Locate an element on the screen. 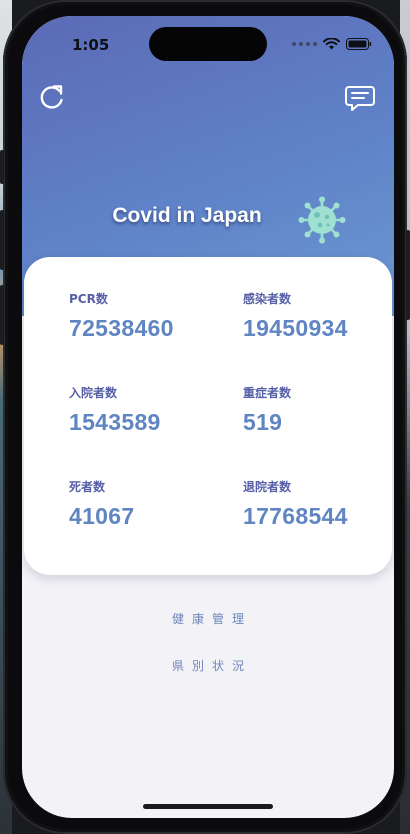 Image resolution: width=410 pixels, height=834 pixels. stat-deaths: 死者数 41067 is located at coordinates (101, 504).